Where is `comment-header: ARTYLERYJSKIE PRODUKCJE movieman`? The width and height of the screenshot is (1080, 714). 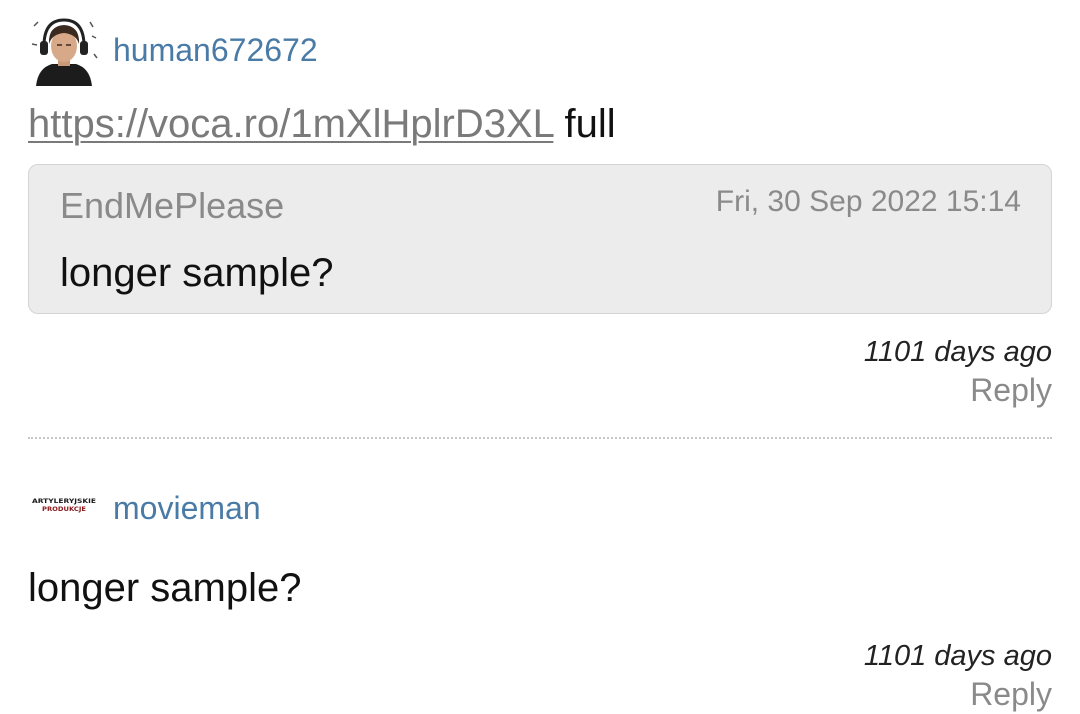 comment-header: ARTYLERYJSKIE PRODUKCJE movieman is located at coordinates (540, 508).